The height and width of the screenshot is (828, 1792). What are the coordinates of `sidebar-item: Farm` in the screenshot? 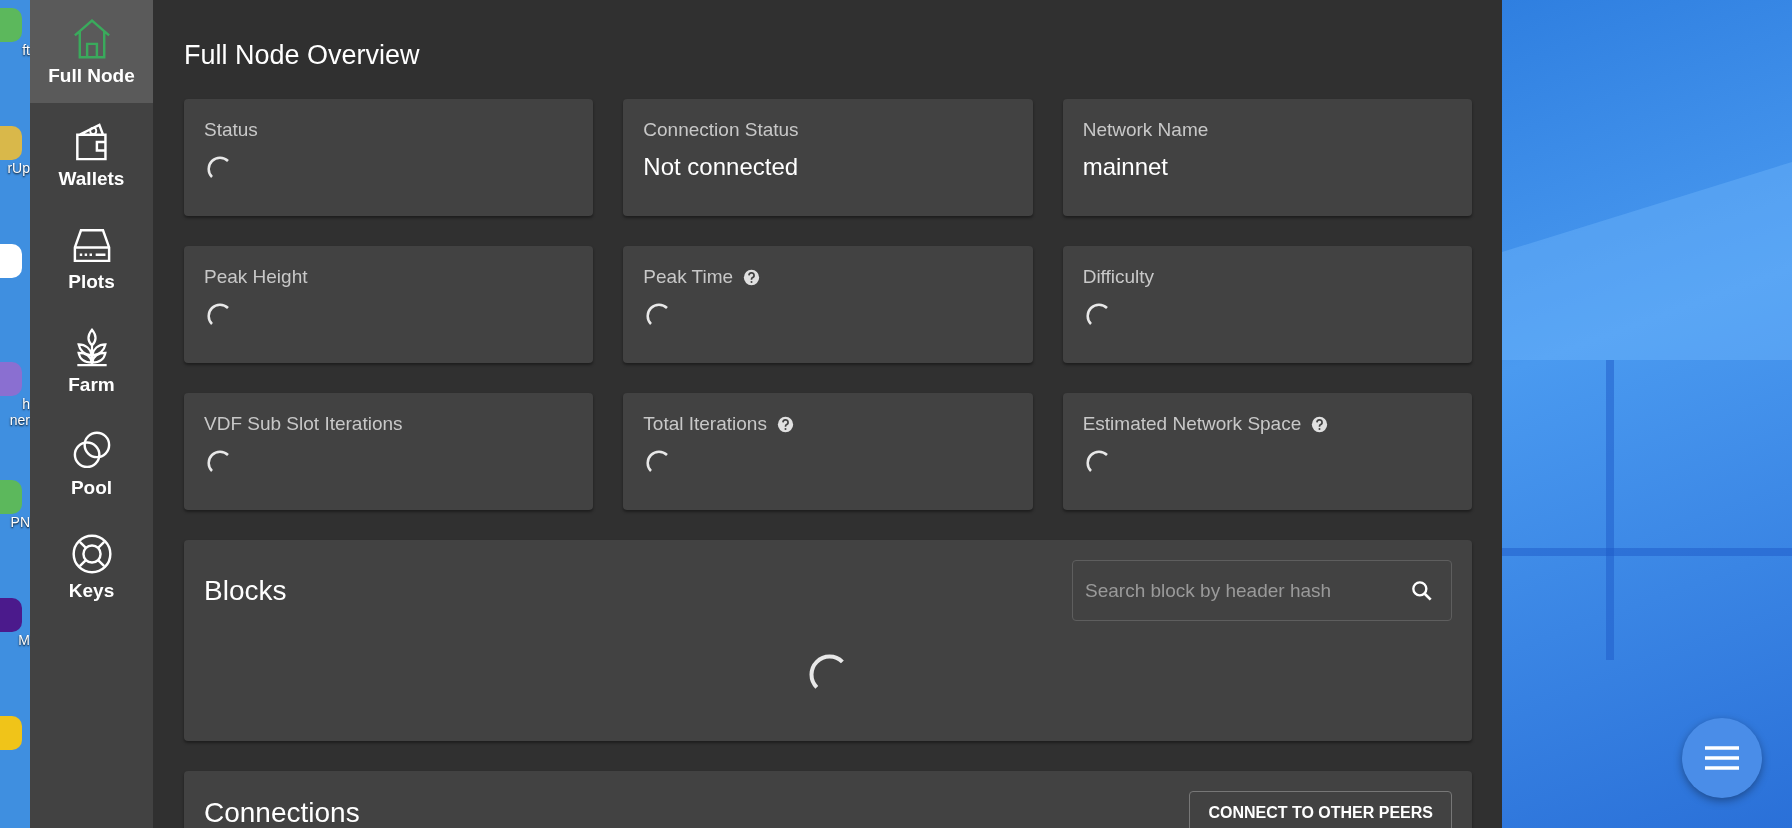 It's located at (91, 360).